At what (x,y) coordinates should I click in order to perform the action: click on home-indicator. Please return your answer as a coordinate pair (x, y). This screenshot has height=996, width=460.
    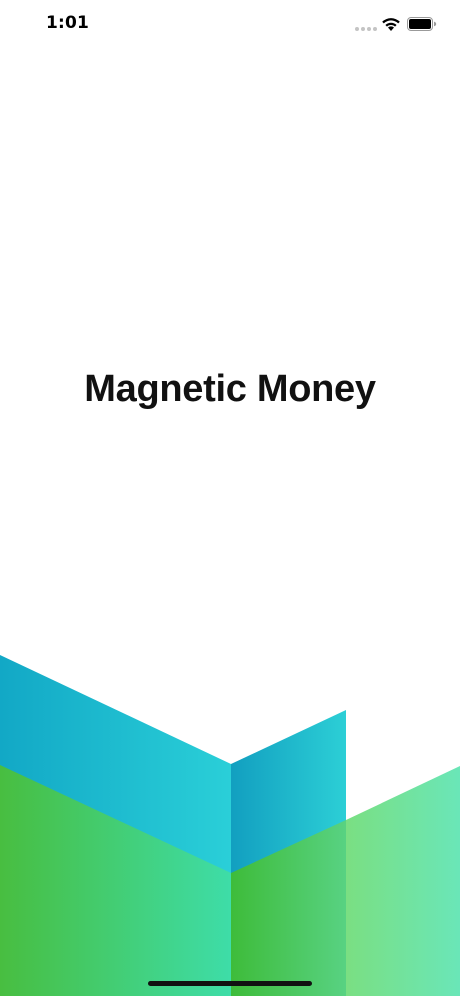
    Looking at the image, I should click on (230, 983).